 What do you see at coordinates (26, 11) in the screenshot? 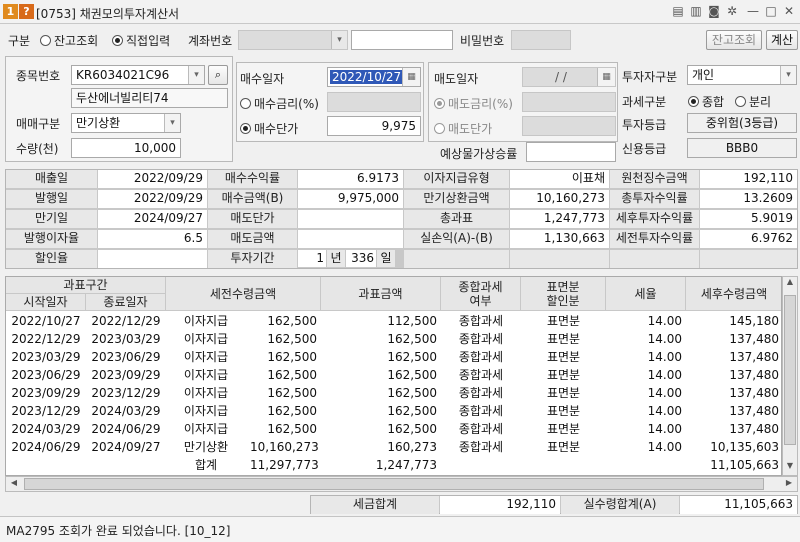
I see `help-icon: ?` at bounding box center [26, 11].